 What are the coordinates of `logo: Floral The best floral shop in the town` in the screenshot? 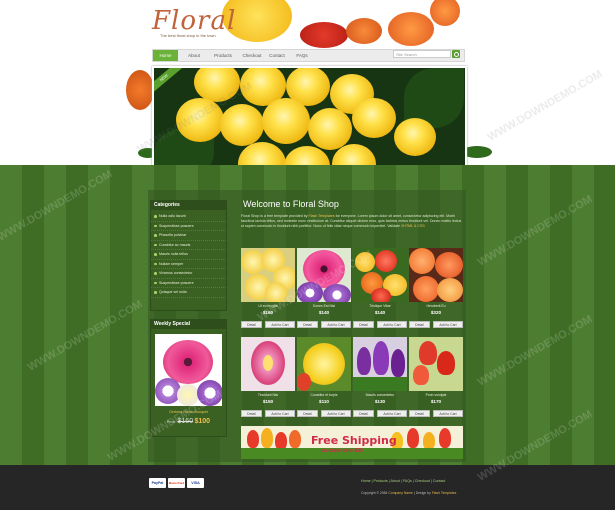 It's located at (194, 22).